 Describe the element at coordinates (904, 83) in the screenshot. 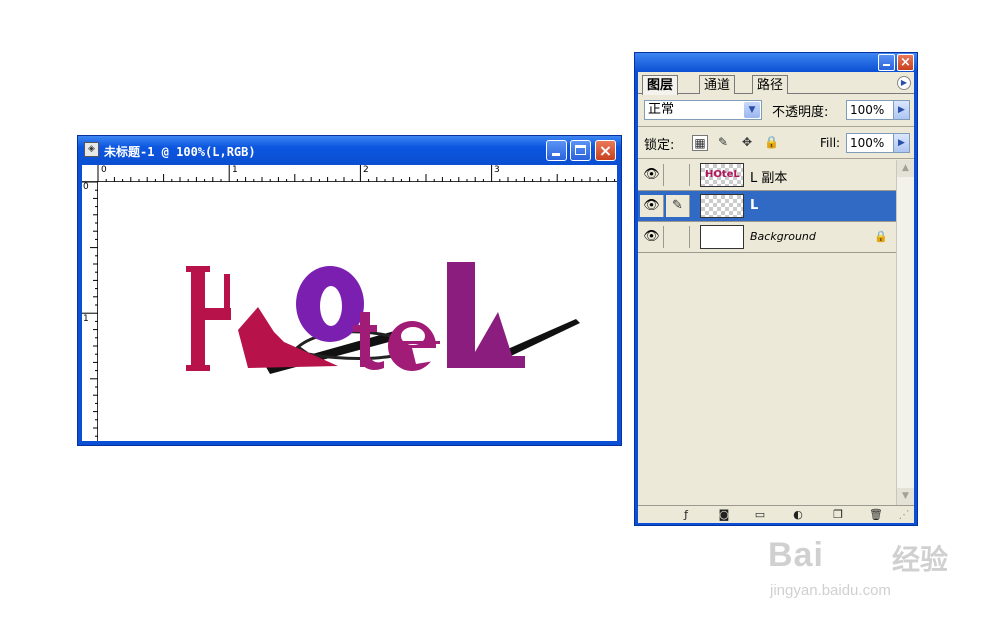

I see `panel-menu-button: ▶` at that location.